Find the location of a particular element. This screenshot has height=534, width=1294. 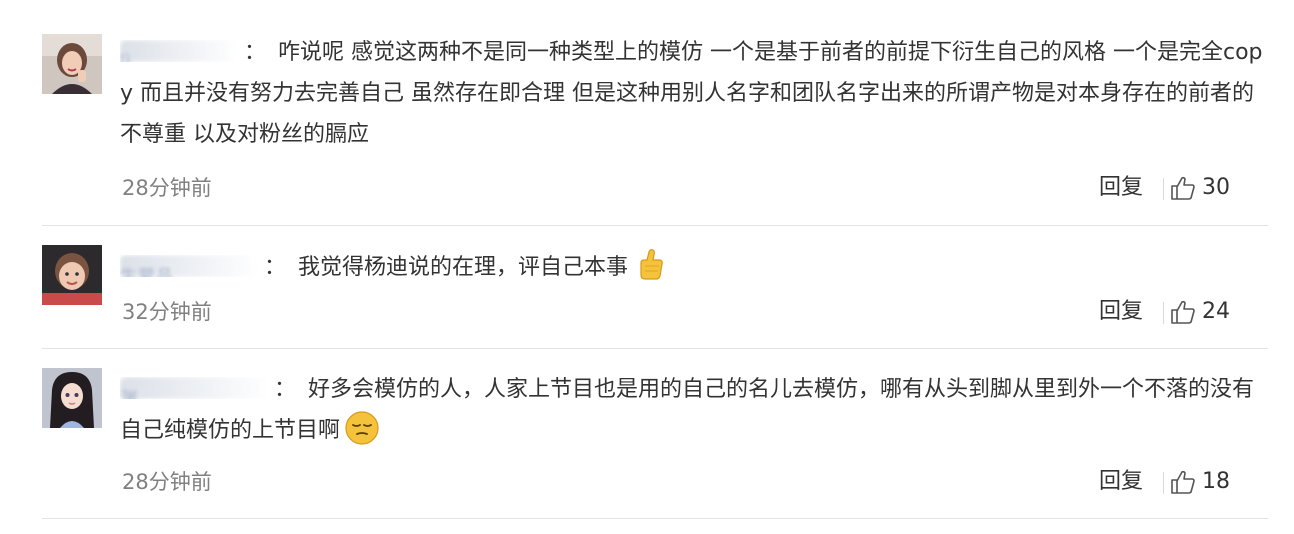

avatar-child-icon is located at coordinates (72, 275).